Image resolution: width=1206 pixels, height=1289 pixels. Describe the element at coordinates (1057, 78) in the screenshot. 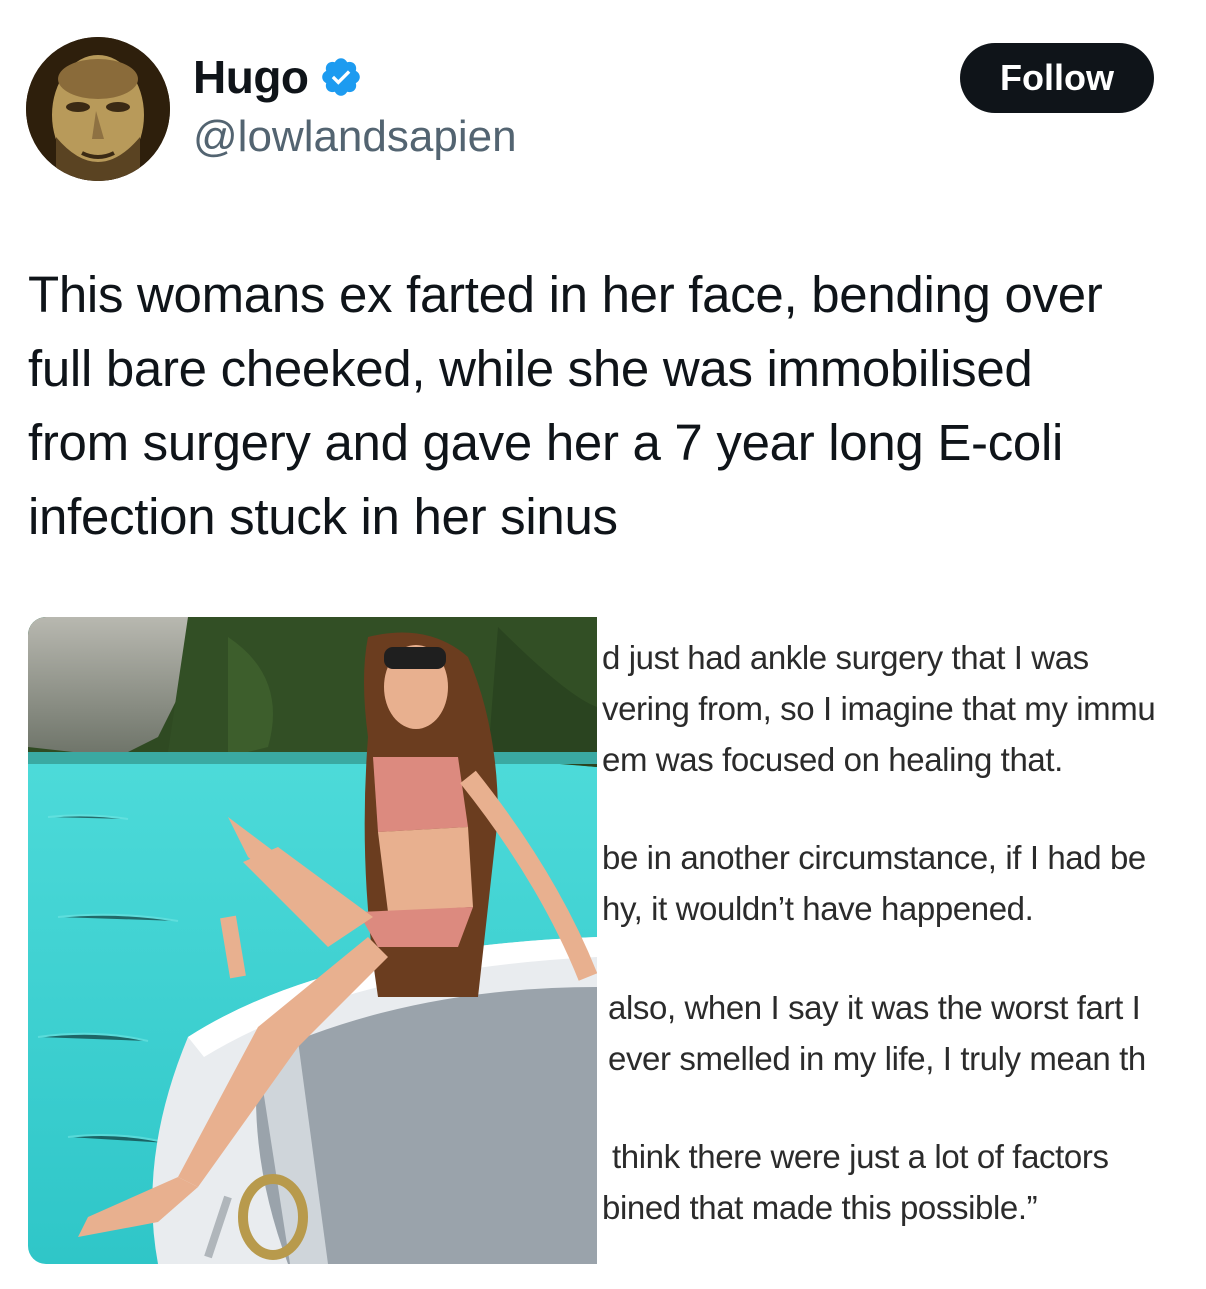

I see `follow-button: Follow` at that location.